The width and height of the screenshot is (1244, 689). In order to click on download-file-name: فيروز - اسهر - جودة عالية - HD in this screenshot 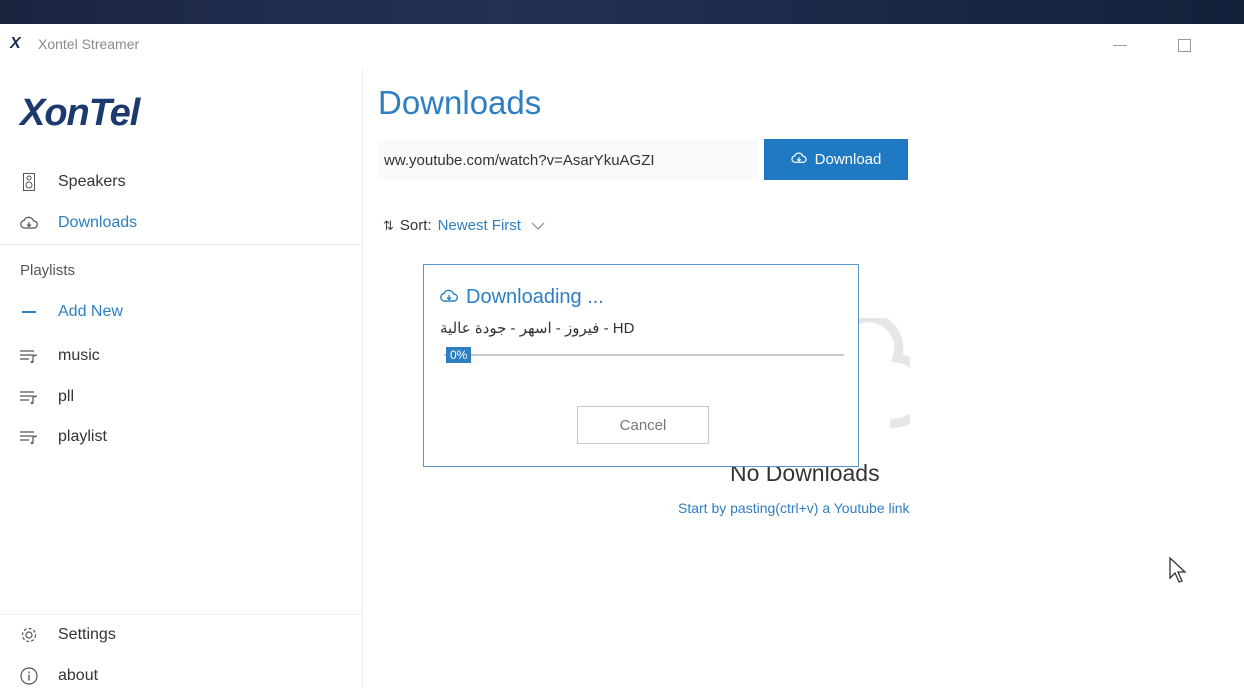, I will do `click(537, 328)`.